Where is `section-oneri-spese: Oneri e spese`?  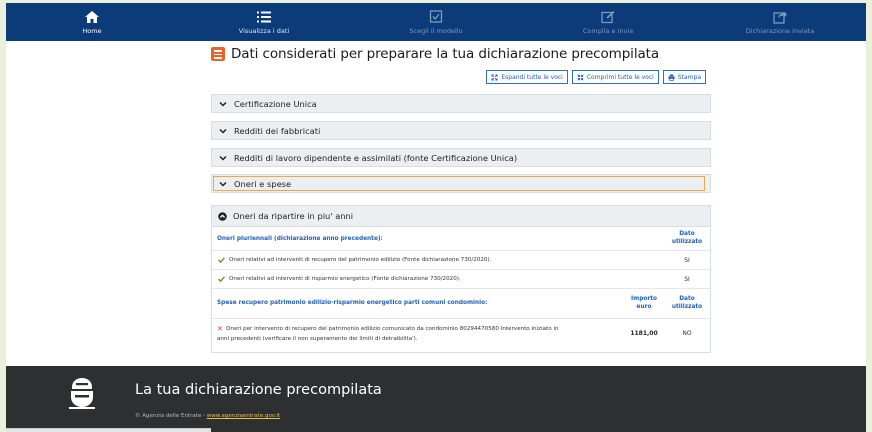 section-oneri-spese: Oneri e spese is located at coordinates (461, 183).